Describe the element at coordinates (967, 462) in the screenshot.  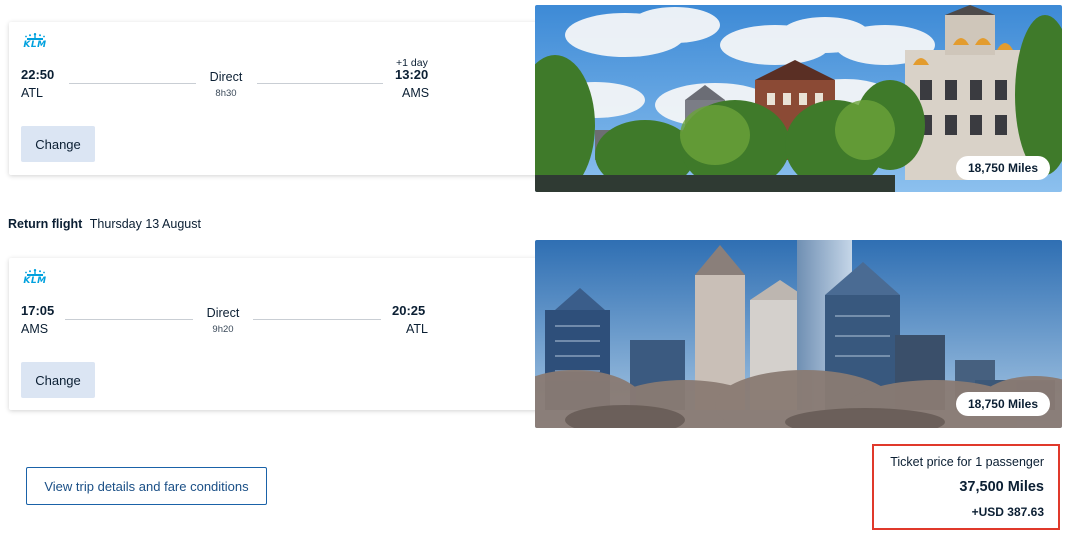
I see `price-caption: Ticket price for 1 passenger` at that location.